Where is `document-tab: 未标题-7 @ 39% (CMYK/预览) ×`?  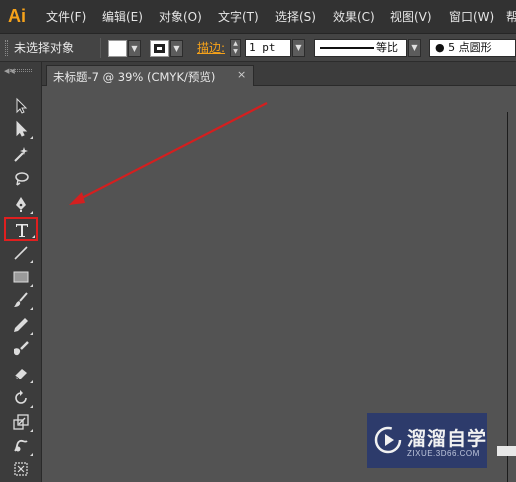
document-tab: 未标题-7 @ 39% (CMYK/预览) × is located at coordinates (150, 75).